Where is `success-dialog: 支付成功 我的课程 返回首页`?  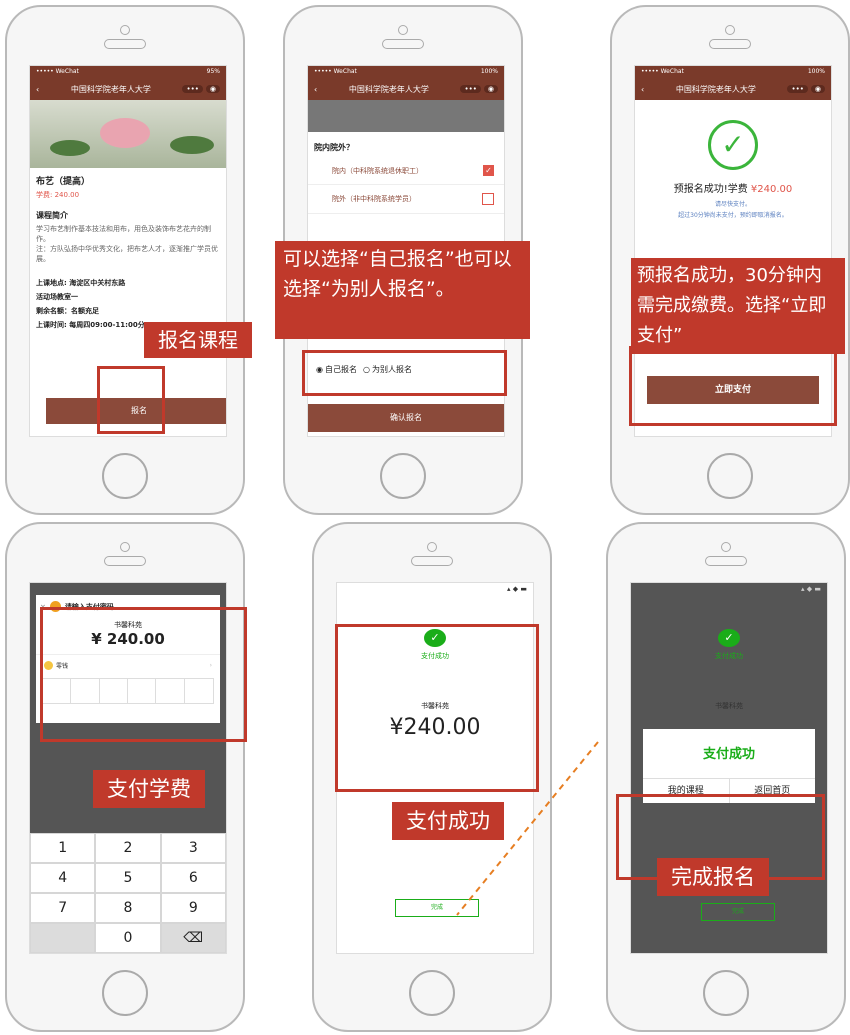
success-dialog: 支付成功 我的课程 返回首页 is located at coordinates (729, 766).